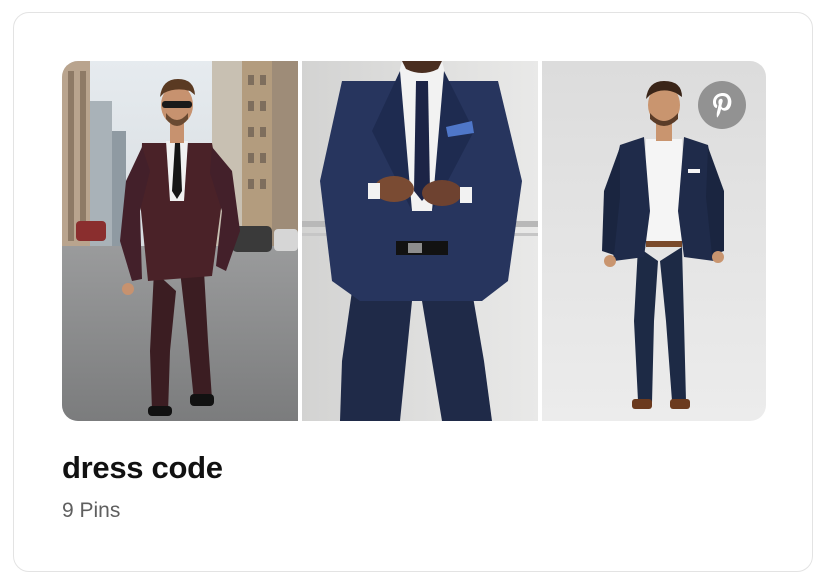  Describe the element at coordinates (91, 510) in the screenshot. I see `pin-count: 9 Pins` at that location.